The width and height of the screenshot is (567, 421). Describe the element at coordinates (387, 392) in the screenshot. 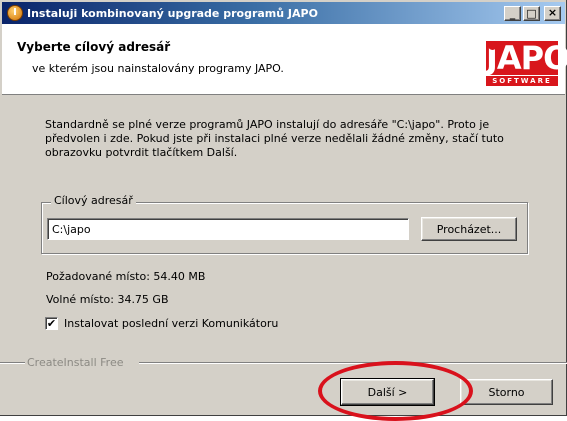

I see `next-button: Další >` at that location.